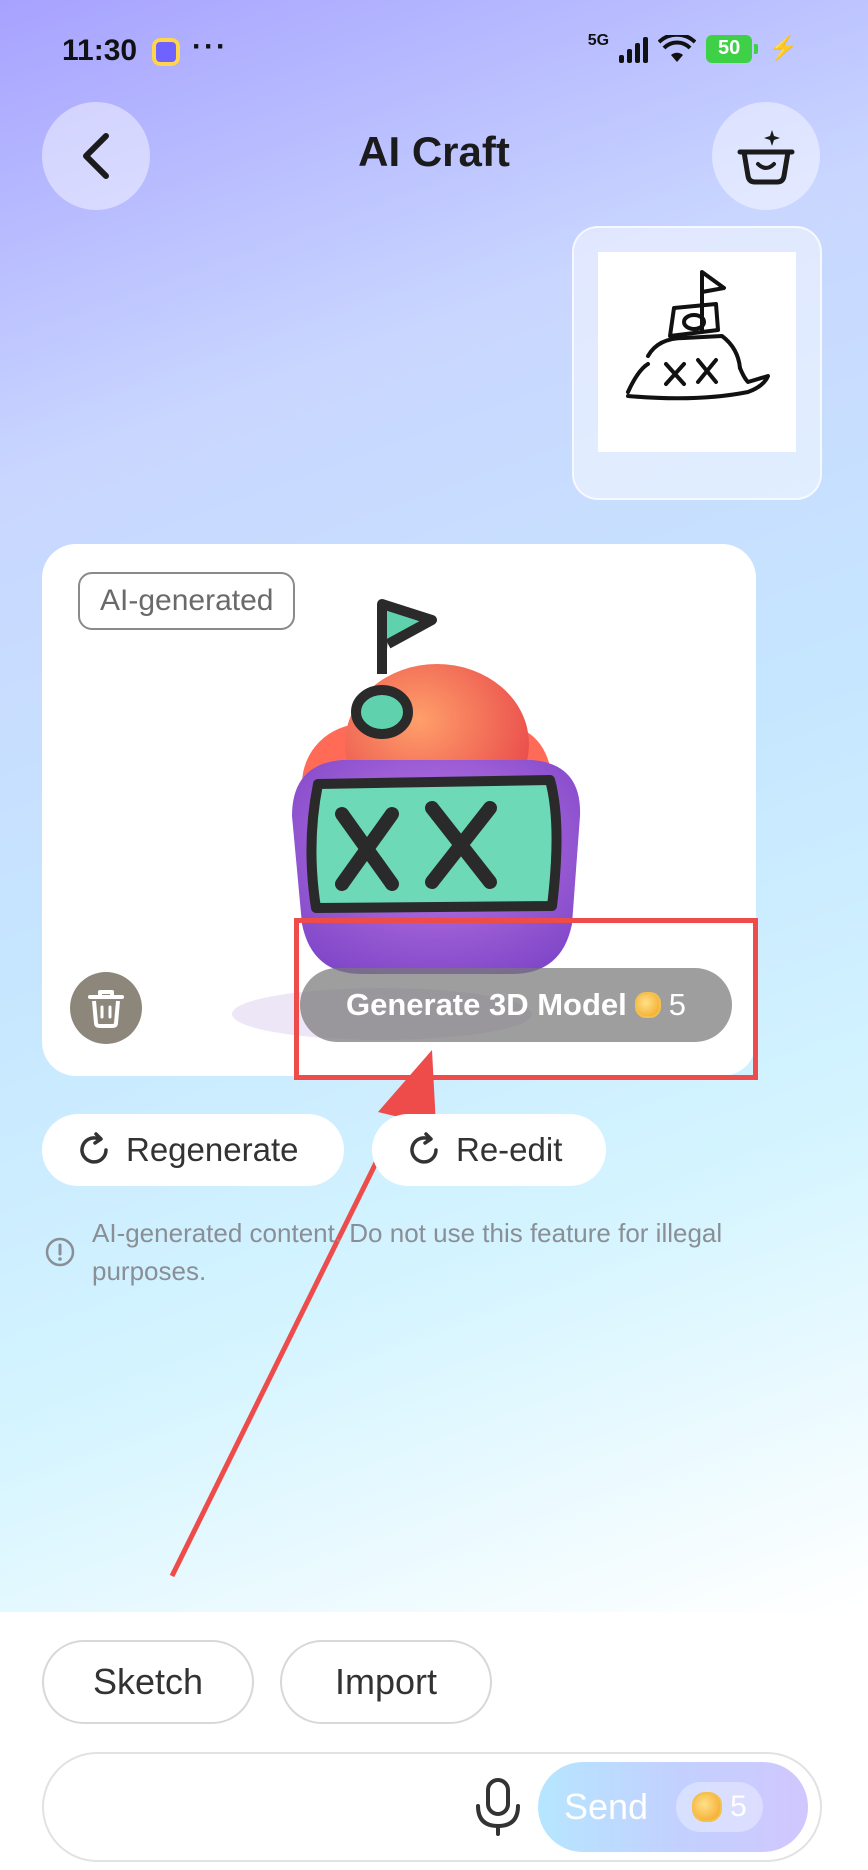 The height and width of the screenshot is (1870, 868). Describe the element at coordinates (783, 48) in the screenshot. I see `charging-icon: ⚡` at that location.